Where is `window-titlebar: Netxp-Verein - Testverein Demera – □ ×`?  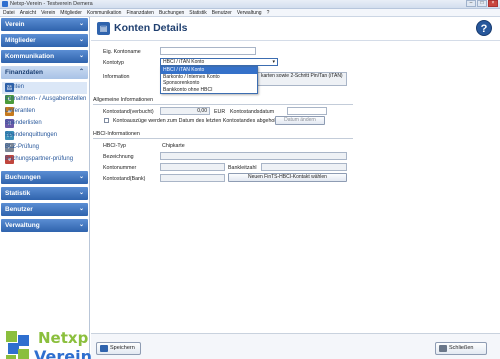
window-titlebar: Netxp-Verein - Testverein Demera – □ × is located at coordinates (250, 4).